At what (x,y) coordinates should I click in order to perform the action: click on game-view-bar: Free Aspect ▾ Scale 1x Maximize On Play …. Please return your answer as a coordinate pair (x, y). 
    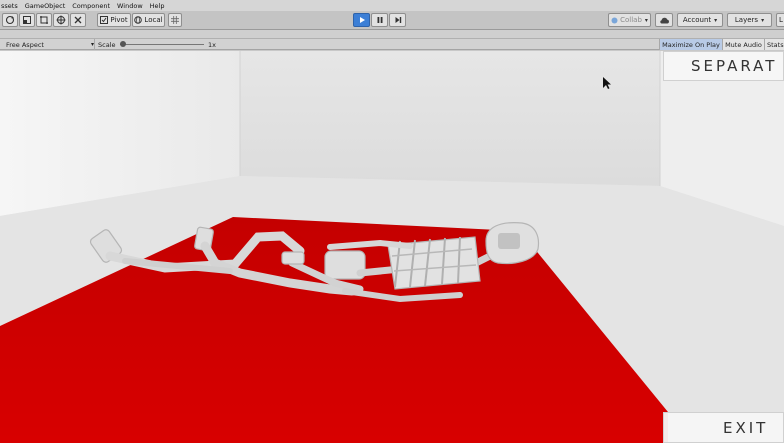
    Looking at the image, I should click on (392, 44).